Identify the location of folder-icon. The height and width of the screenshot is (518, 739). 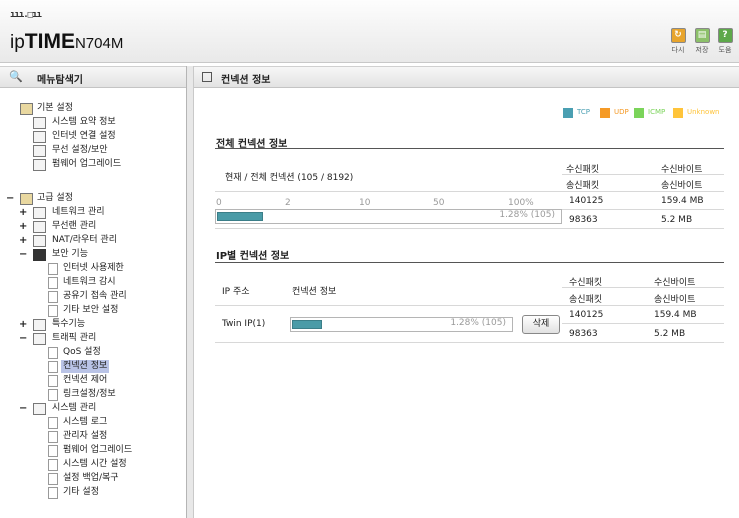
(26, 109).